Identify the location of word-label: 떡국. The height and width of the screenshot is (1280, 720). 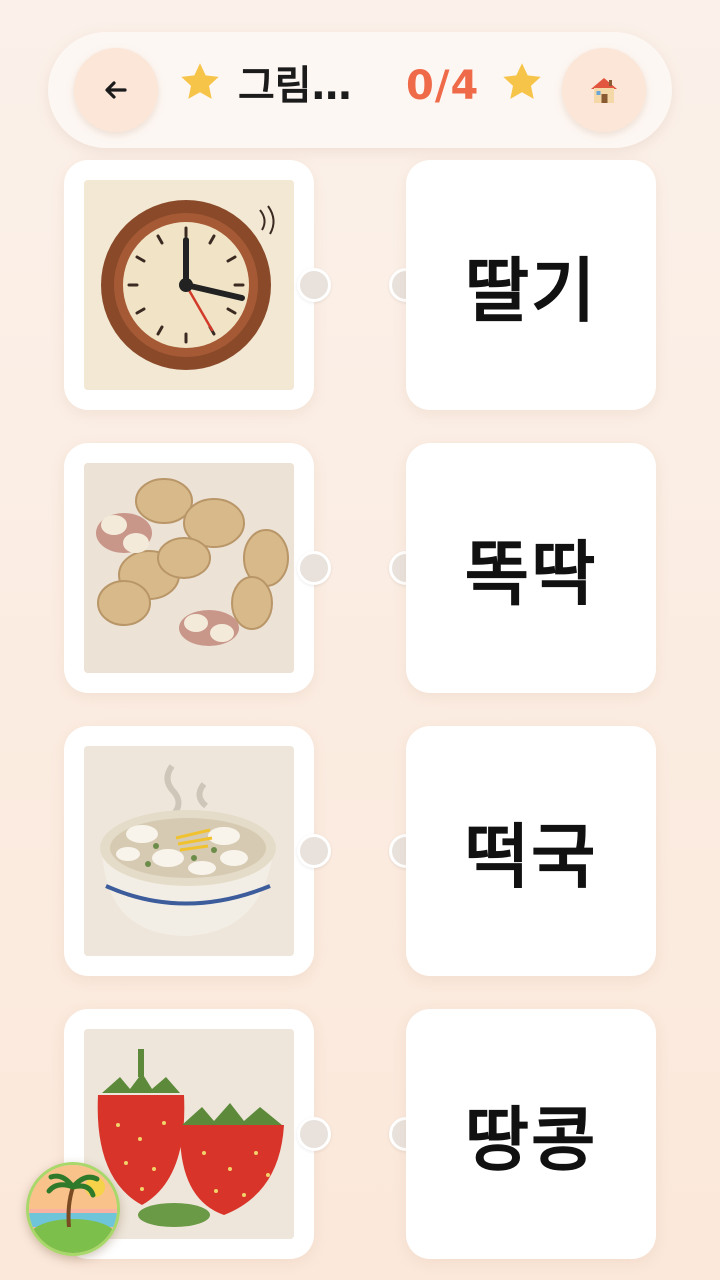
(531, 856).